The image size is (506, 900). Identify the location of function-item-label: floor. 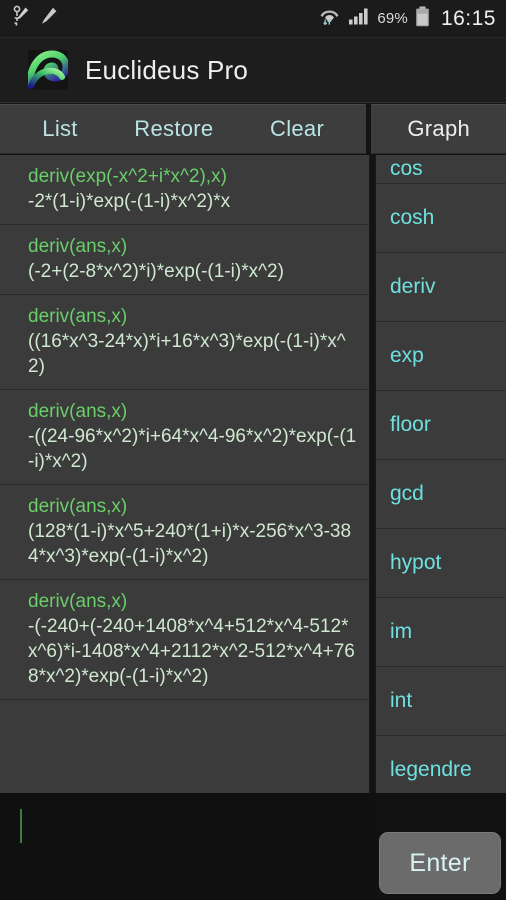
(410, 424).